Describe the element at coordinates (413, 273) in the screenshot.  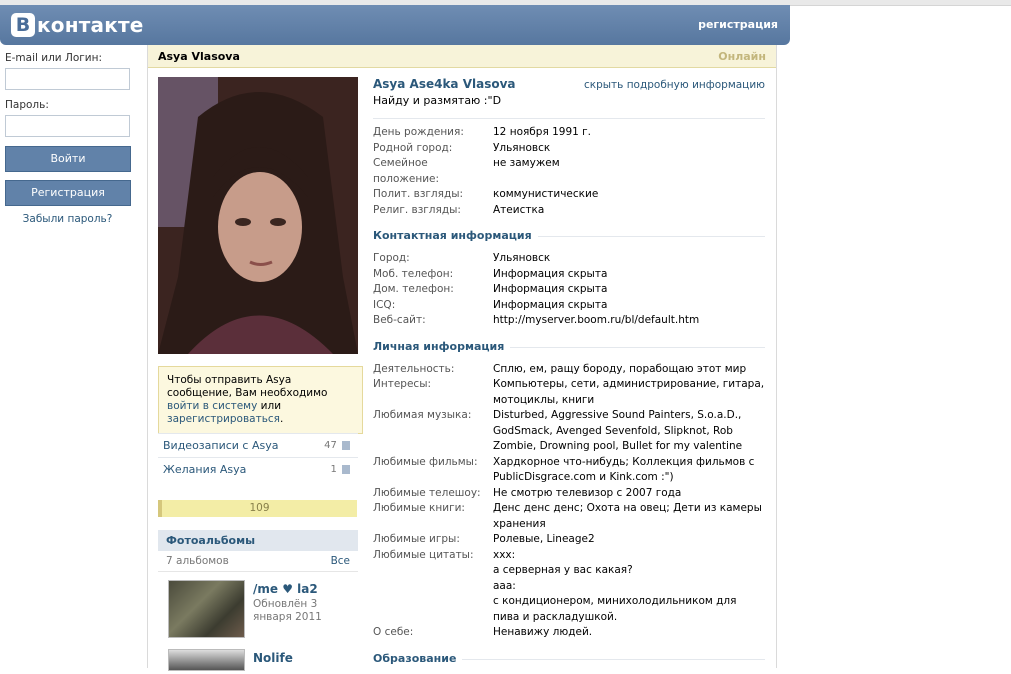
I see `info-key: Моб. телефон:` at that location.